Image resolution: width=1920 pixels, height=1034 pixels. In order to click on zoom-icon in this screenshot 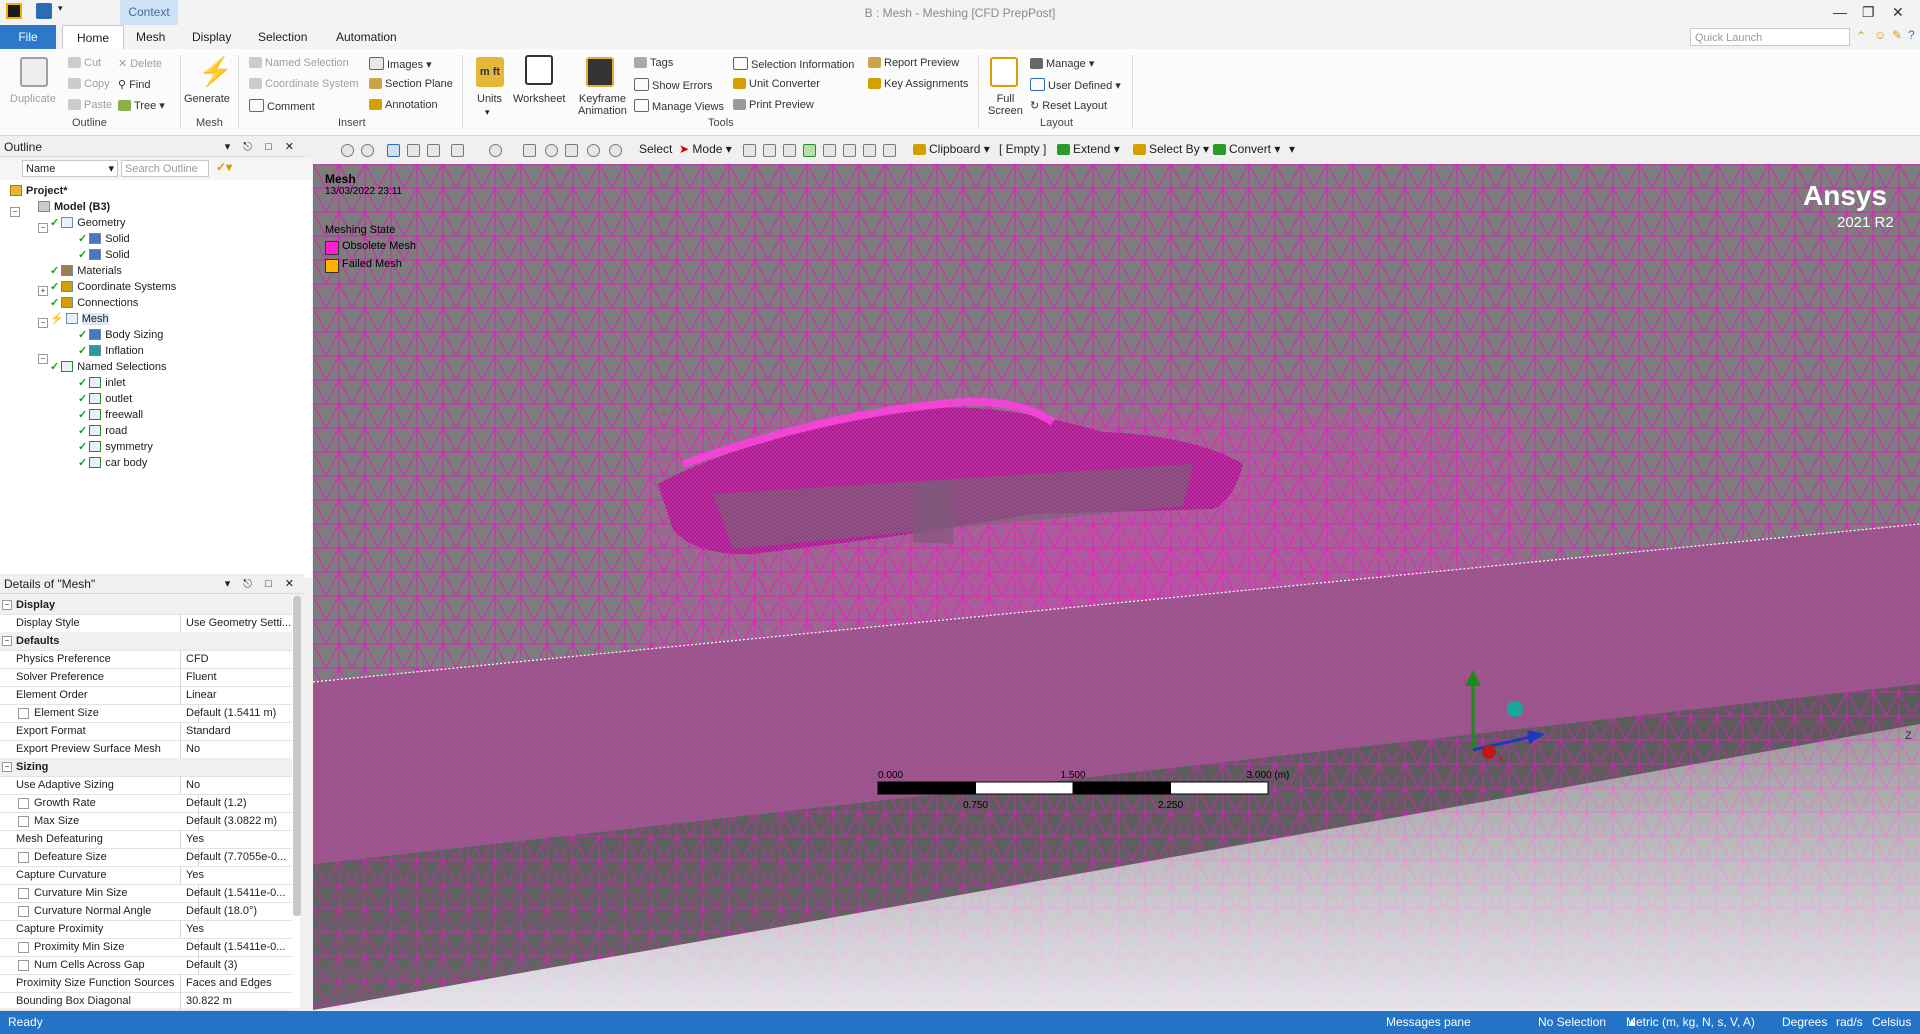, I will do `click(551, 150)`.